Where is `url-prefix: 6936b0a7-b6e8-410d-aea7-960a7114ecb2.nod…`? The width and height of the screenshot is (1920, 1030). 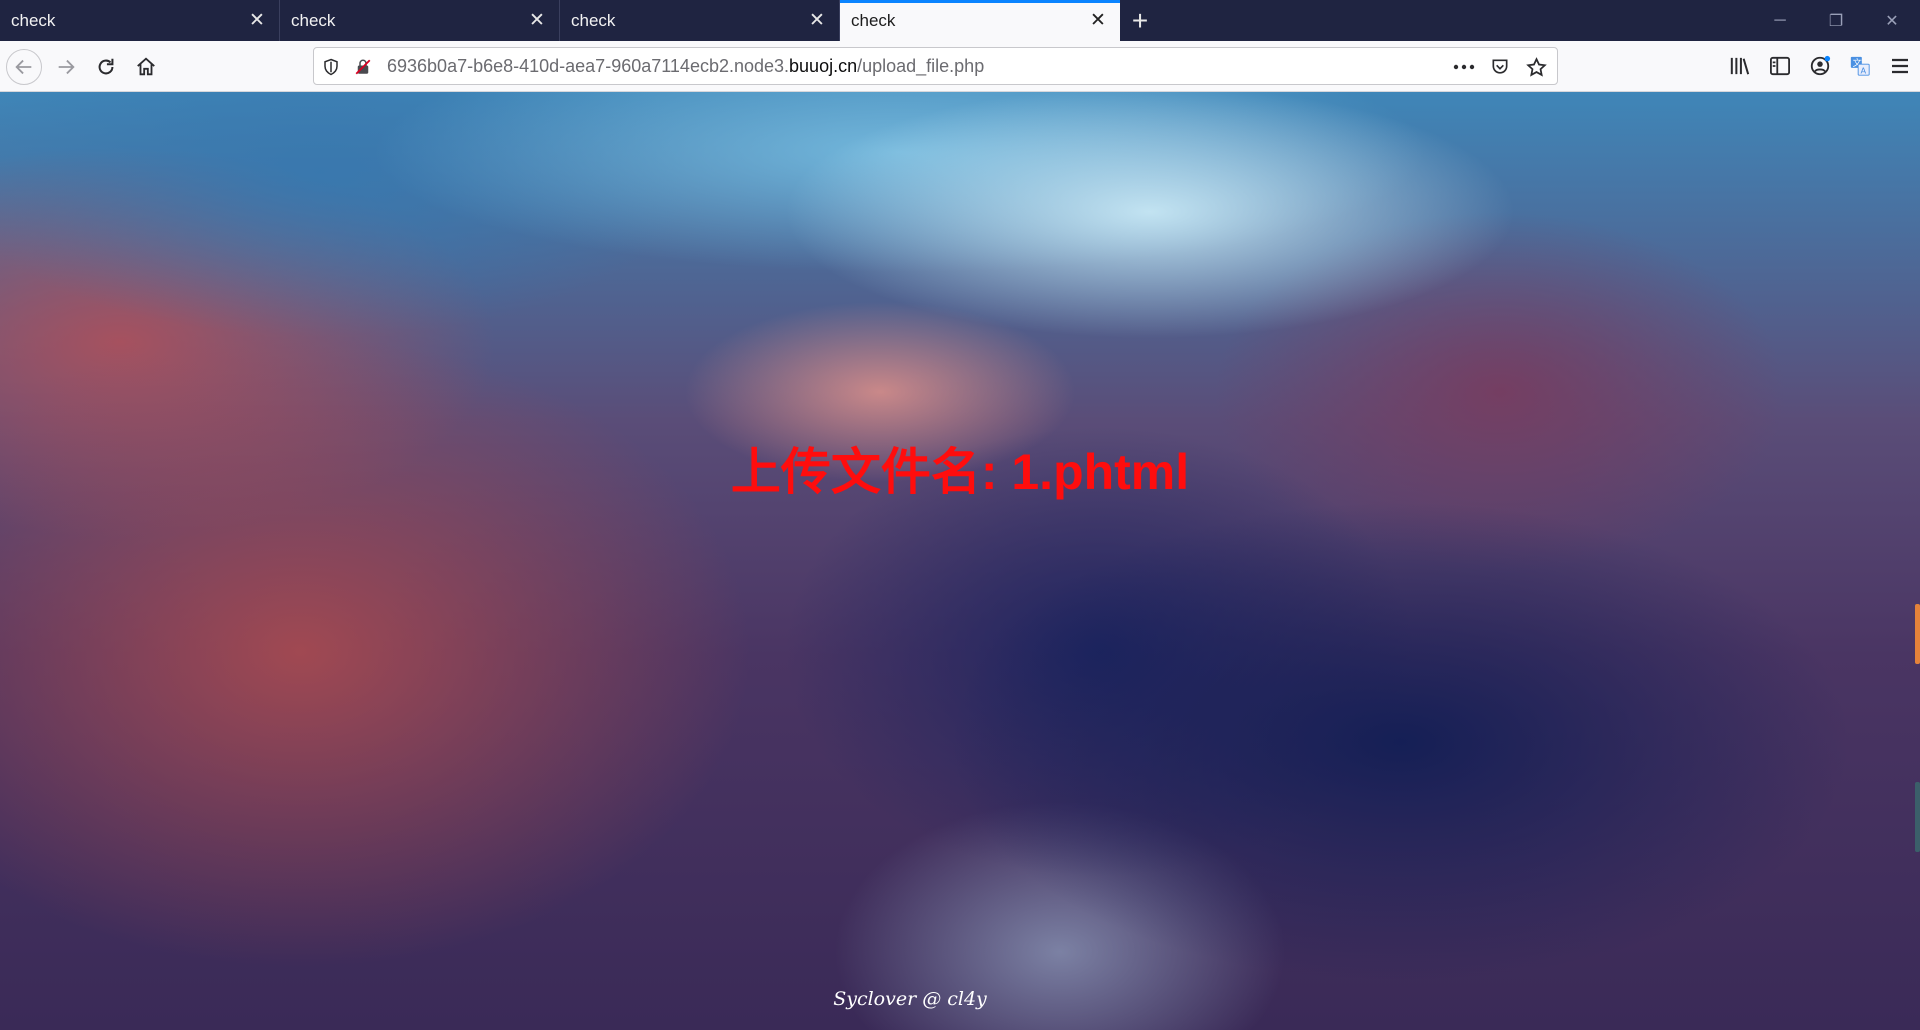 url-prefix: 6936b0a7-b6e8-410d-aea7-960a7114ecb2.nod… is located at coordinates (588, 66).